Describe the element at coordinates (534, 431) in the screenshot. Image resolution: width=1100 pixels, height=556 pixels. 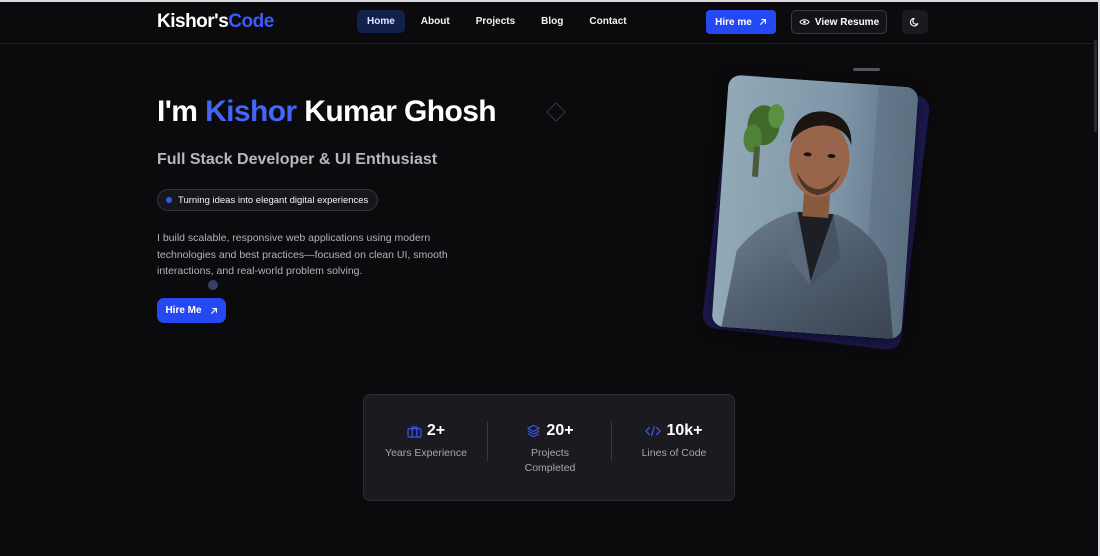
I see `layers-icon` at that location.